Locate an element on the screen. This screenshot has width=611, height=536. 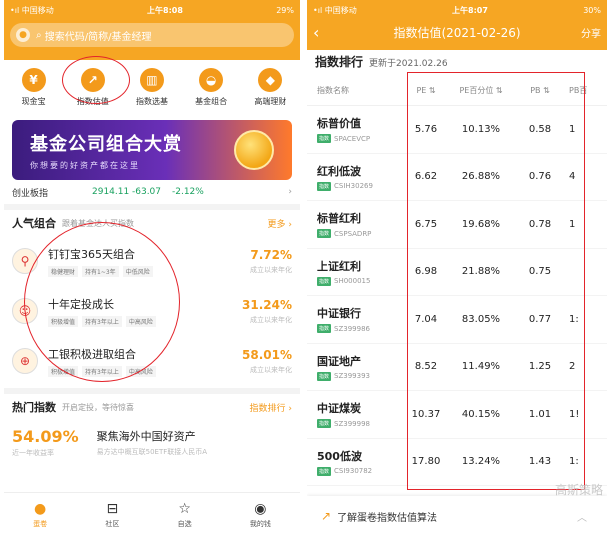
index-ticker: 创业板指 2914.11 -63.07 -2.12% › is located at coordinates (152, 195).